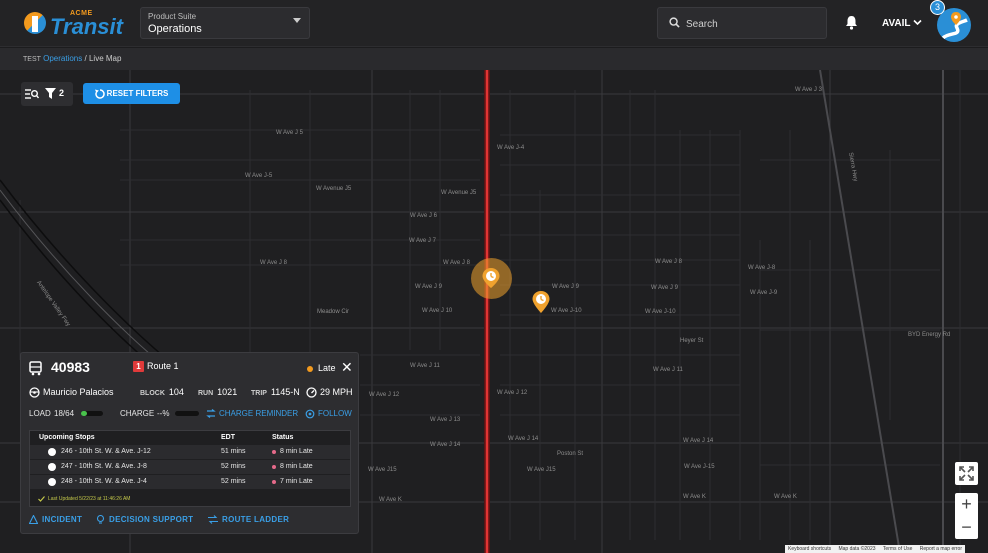 This screenshot has height=553, width=988. What do you see at coordinates (937, 7) in the screenshot?
I see `notification-badge: 3` at bounding box center [937, 7].